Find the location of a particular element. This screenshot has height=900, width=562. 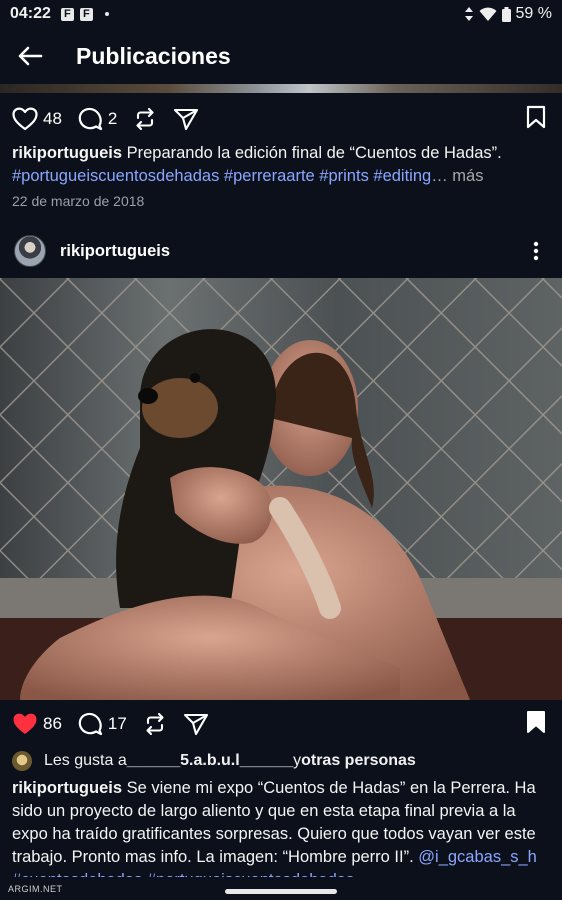

liked-by-others: otras personas is located at coordinates (358, 761).